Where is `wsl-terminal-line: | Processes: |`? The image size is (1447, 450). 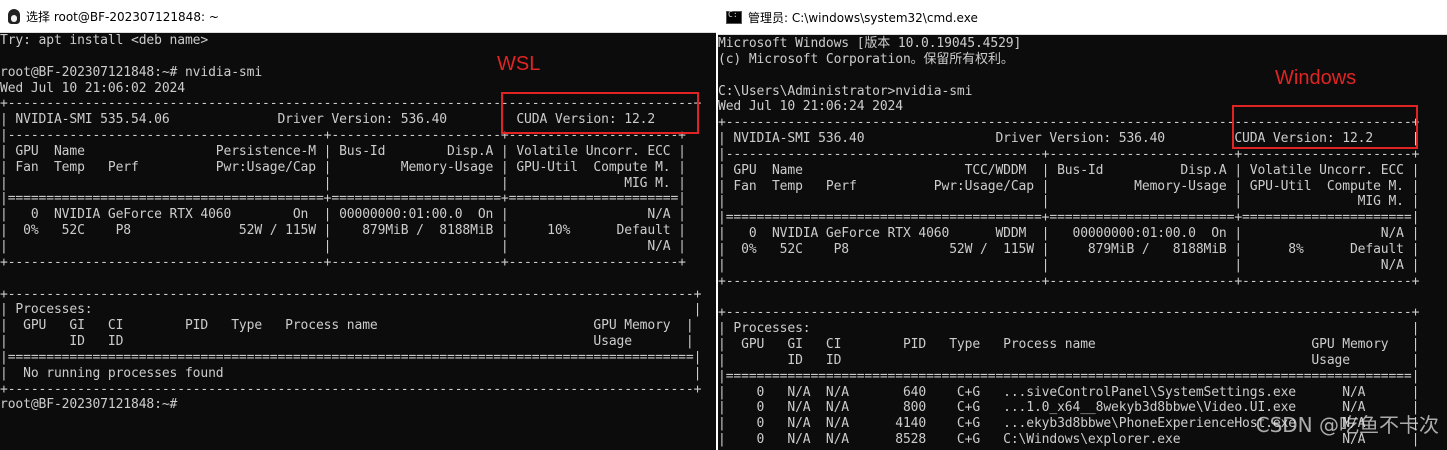
wsl-terminal-line: | Processes: | is located at coordinates (351, 310).